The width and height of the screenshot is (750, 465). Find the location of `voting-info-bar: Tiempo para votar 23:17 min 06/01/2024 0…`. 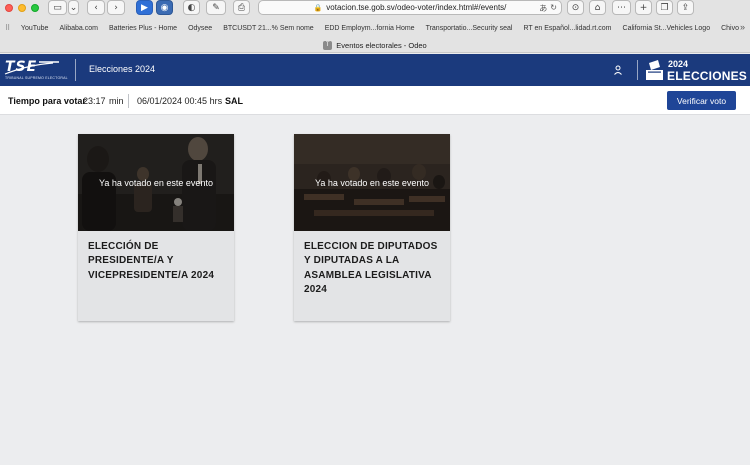

voting-info-bar: Tiempo para votar 23:17 min 06/01/2024 0… is located at coordinates (375, 100).